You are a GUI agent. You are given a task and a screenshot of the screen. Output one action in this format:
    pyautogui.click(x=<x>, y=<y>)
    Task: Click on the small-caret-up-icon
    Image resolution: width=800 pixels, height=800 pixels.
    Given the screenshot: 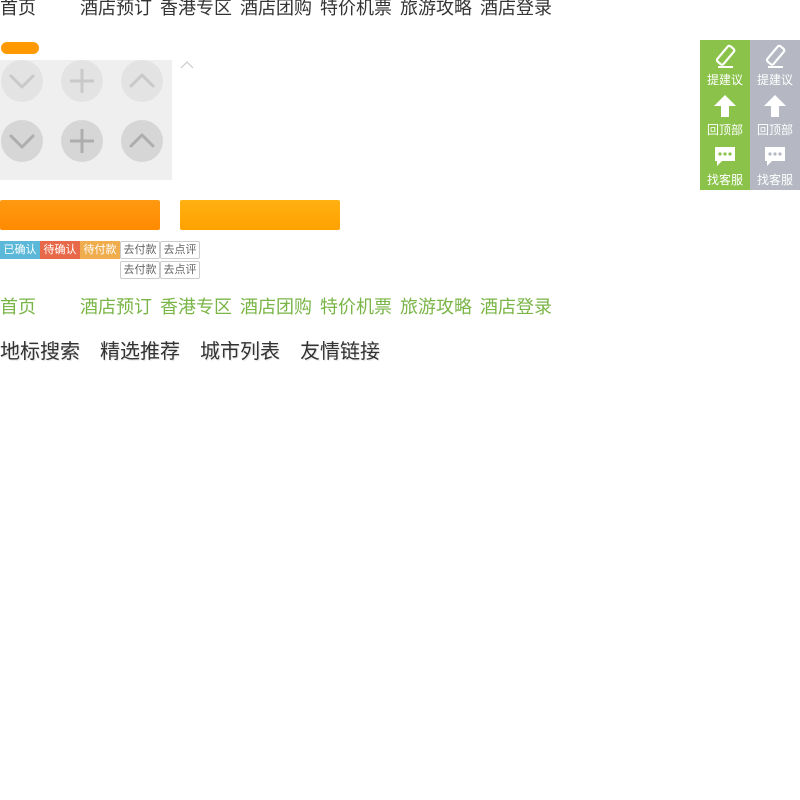 What is the action you would take?
    pyautogui.click(x=187, y=65)
    